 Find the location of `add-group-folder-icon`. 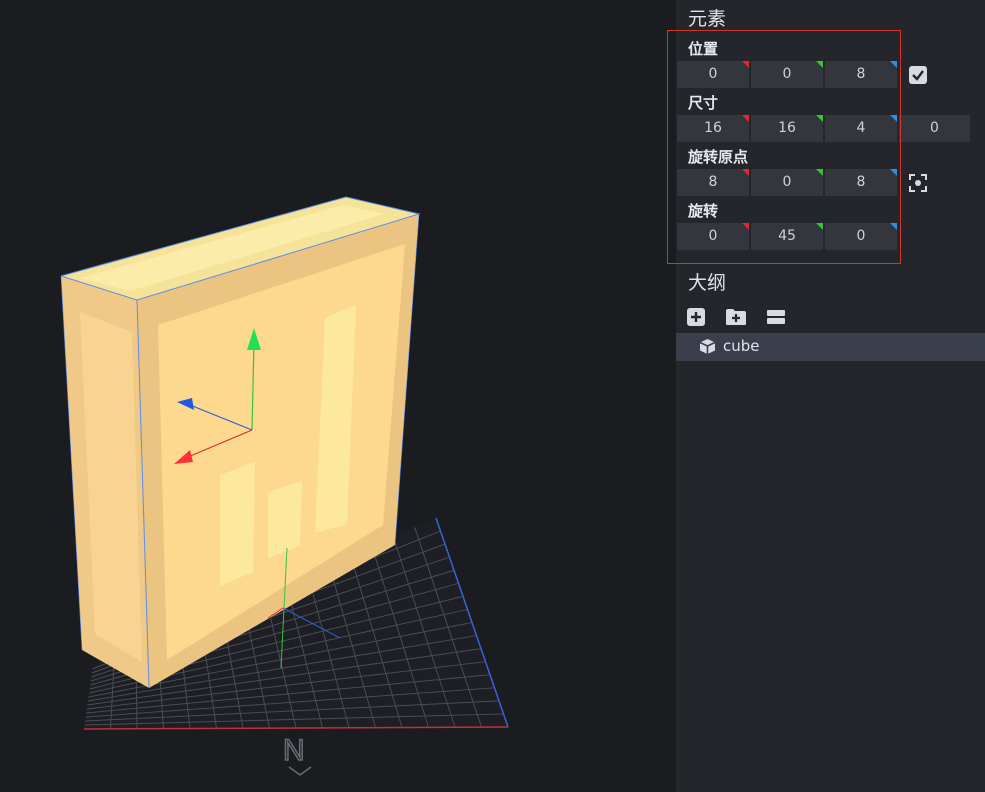

add-group-folder-icon is located at coordinates (736, 317).